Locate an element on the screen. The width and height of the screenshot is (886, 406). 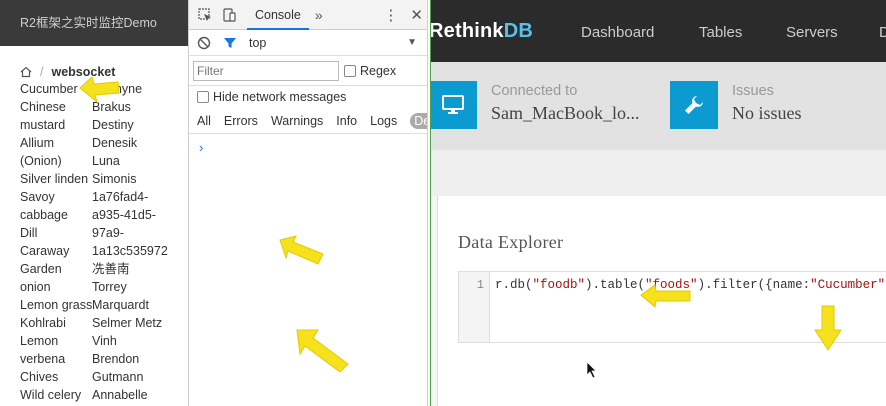
food-value: Destiny is located at coordinates (113, 125).